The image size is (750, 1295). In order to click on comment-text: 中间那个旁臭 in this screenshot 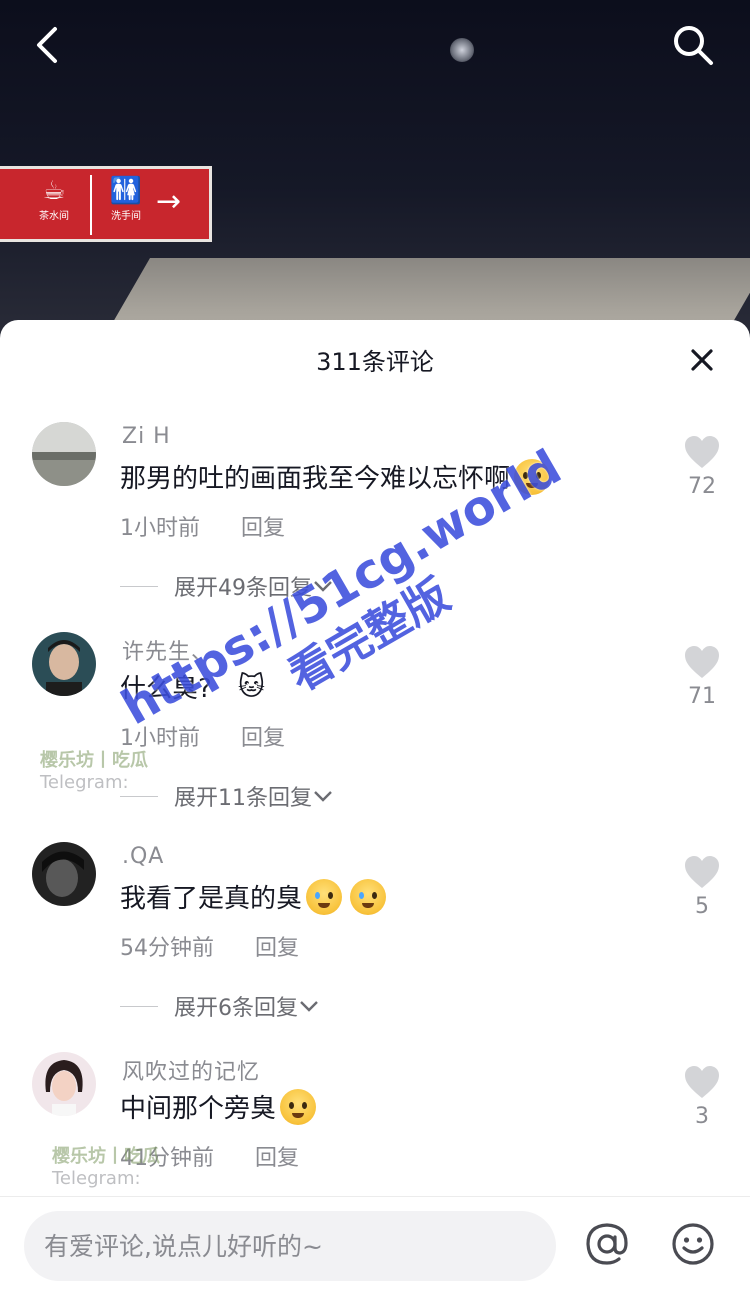, I will do `click(218, 1106)`.